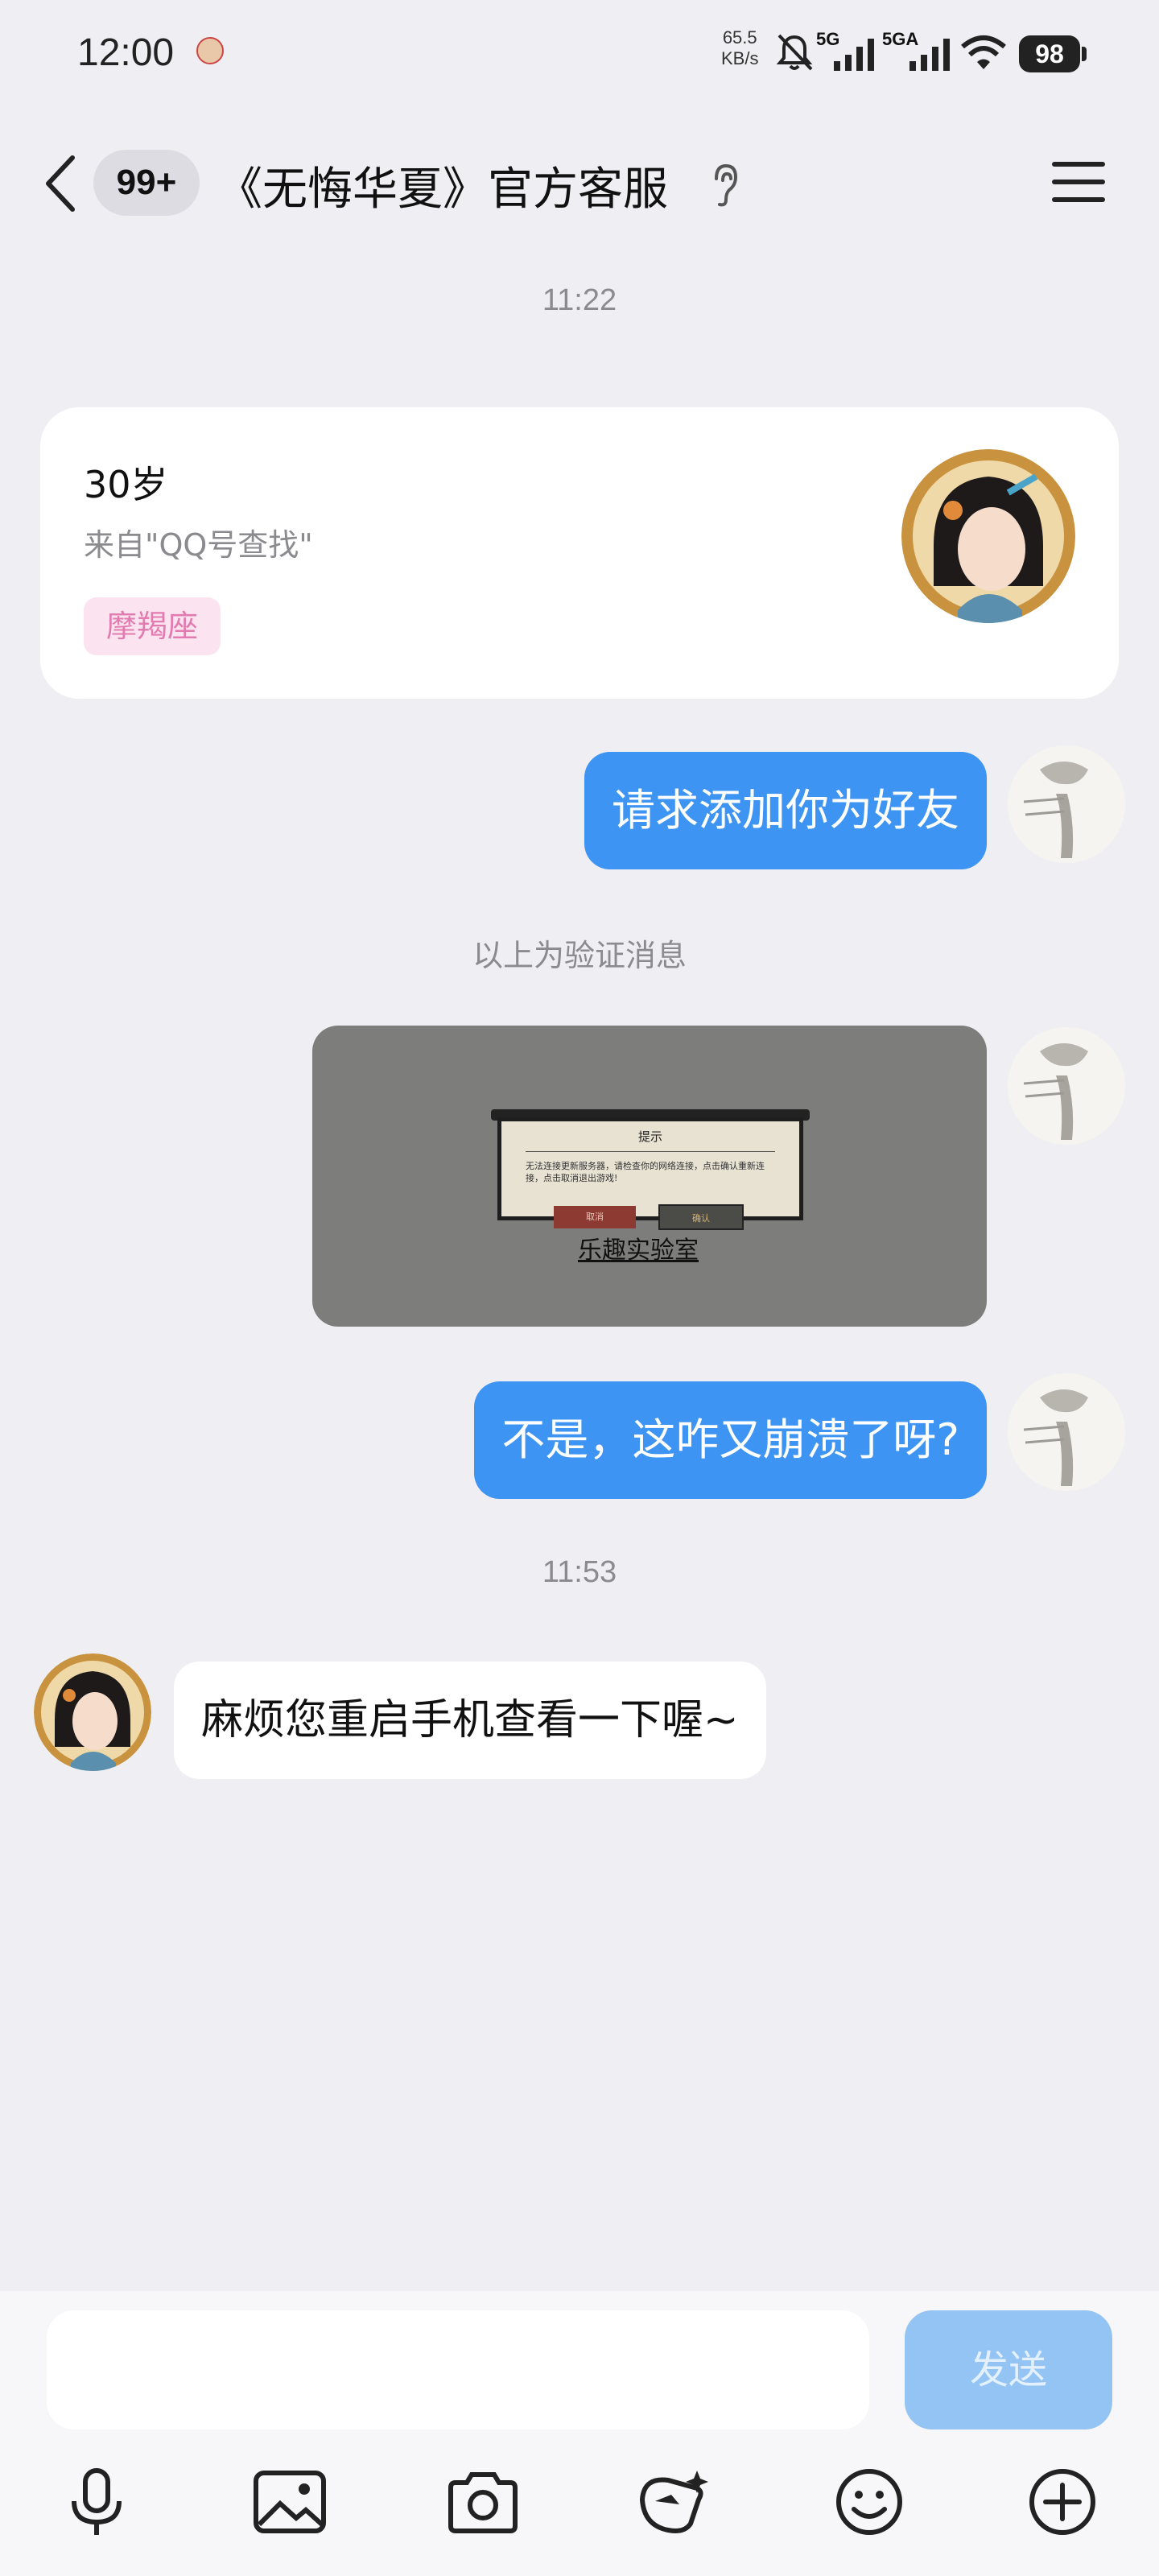 The width and height of the screenshot is (1159, 2576). I want to click on unread-count-badge: 99+, so click(146, 183).